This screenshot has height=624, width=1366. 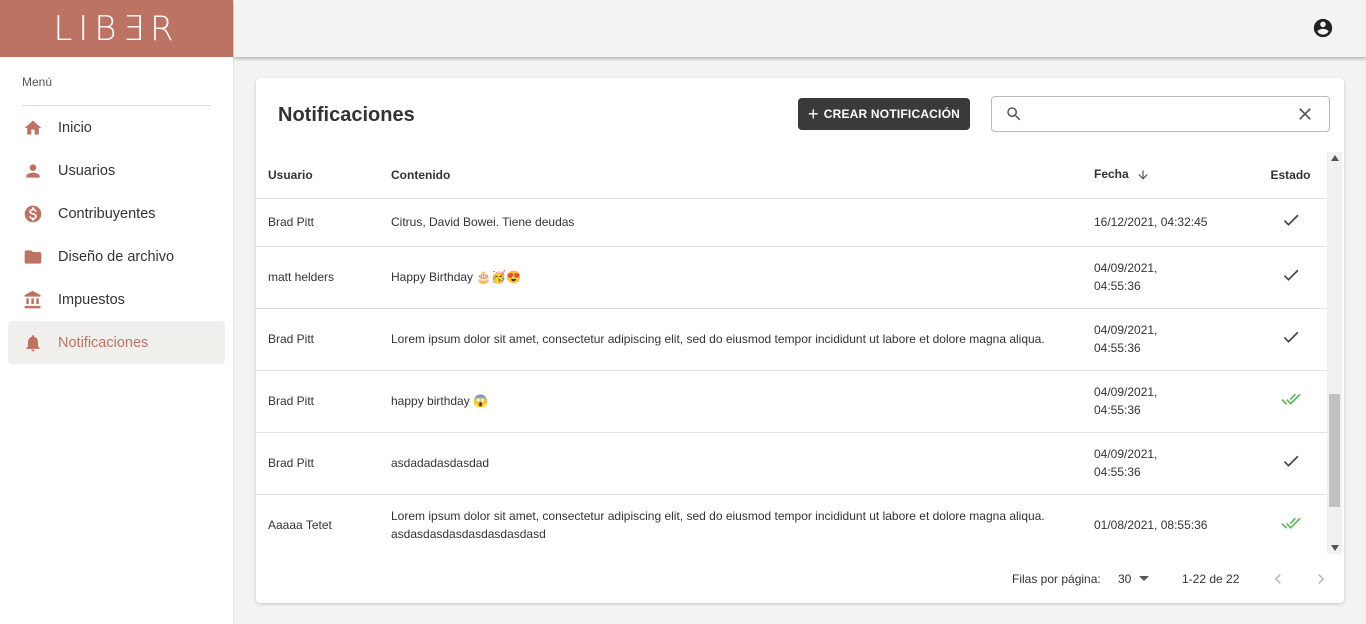 What do you see at coordinates (1290, 175) in the screenshot?
I see `column-header-status: Estado` at bounding box center [1290, 175].